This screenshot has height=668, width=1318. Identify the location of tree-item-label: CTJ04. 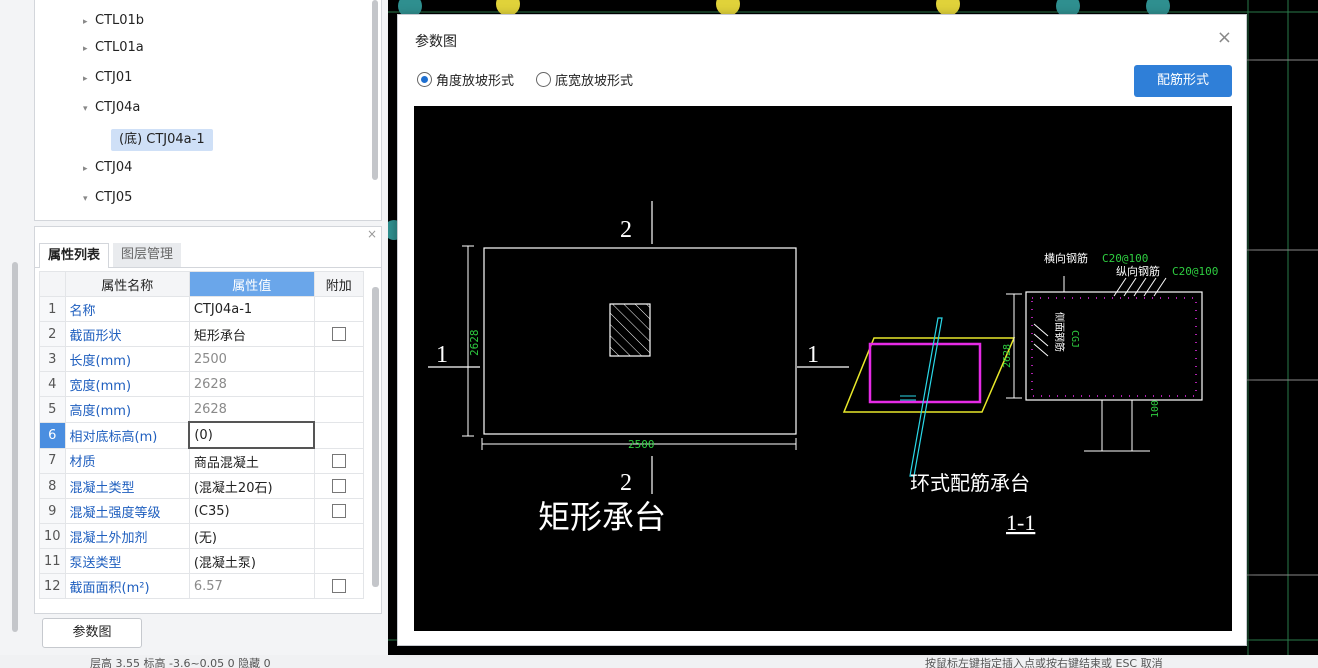
(114, 167).